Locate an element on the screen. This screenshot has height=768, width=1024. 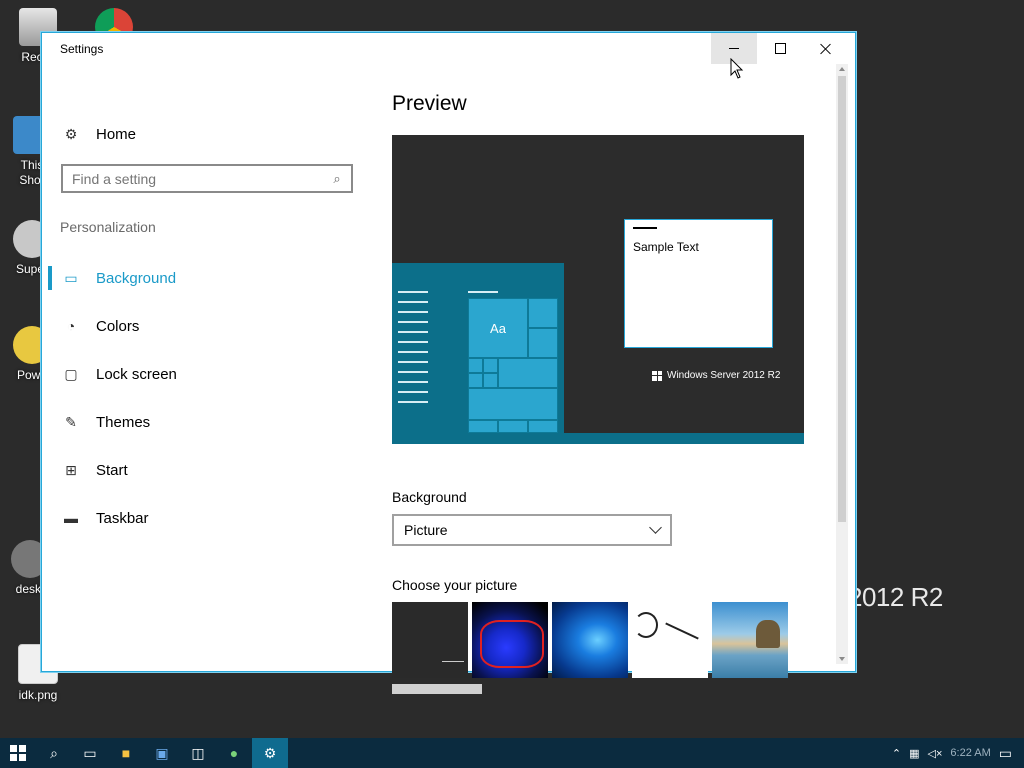
preview-brand: Windows Server 2012 R2 is located at coordinates (716, 375).